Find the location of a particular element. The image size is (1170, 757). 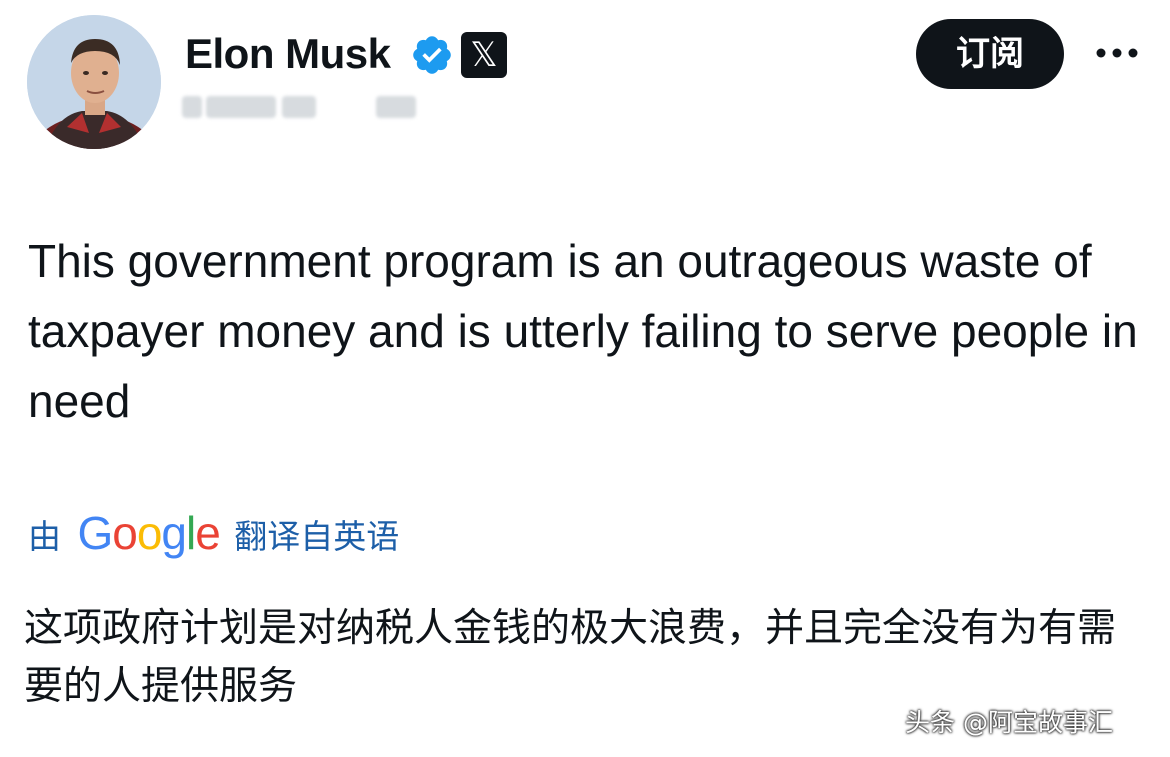

avatar-image is located at coordinates (94, 82).